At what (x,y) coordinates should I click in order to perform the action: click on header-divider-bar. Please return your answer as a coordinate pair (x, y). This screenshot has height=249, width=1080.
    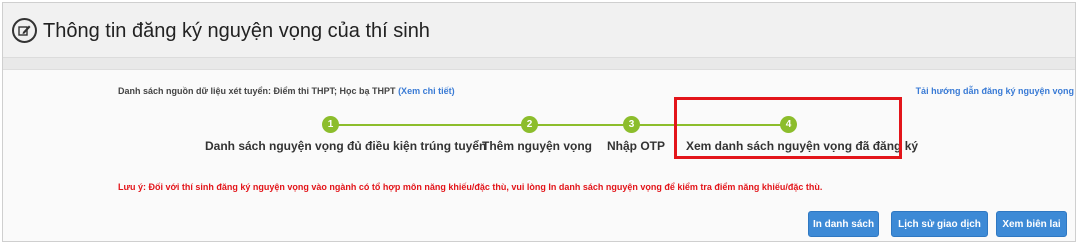
    Looking at the image, I should click on (539, 64).